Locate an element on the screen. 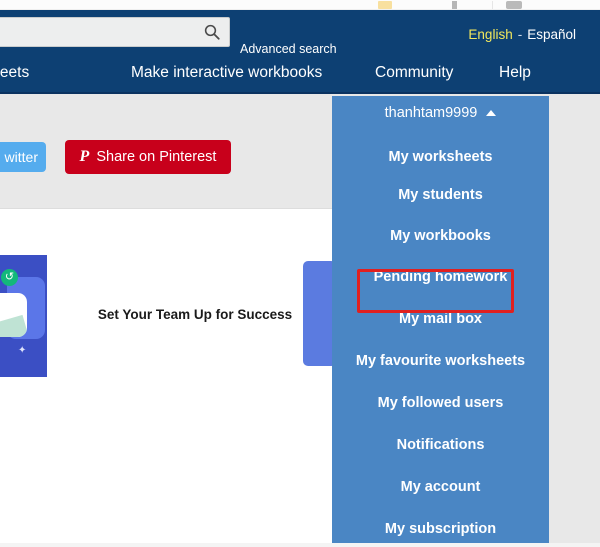 This screenshot has width=600, height=547. language-spanish: Español is located at coordinates (551, 34).